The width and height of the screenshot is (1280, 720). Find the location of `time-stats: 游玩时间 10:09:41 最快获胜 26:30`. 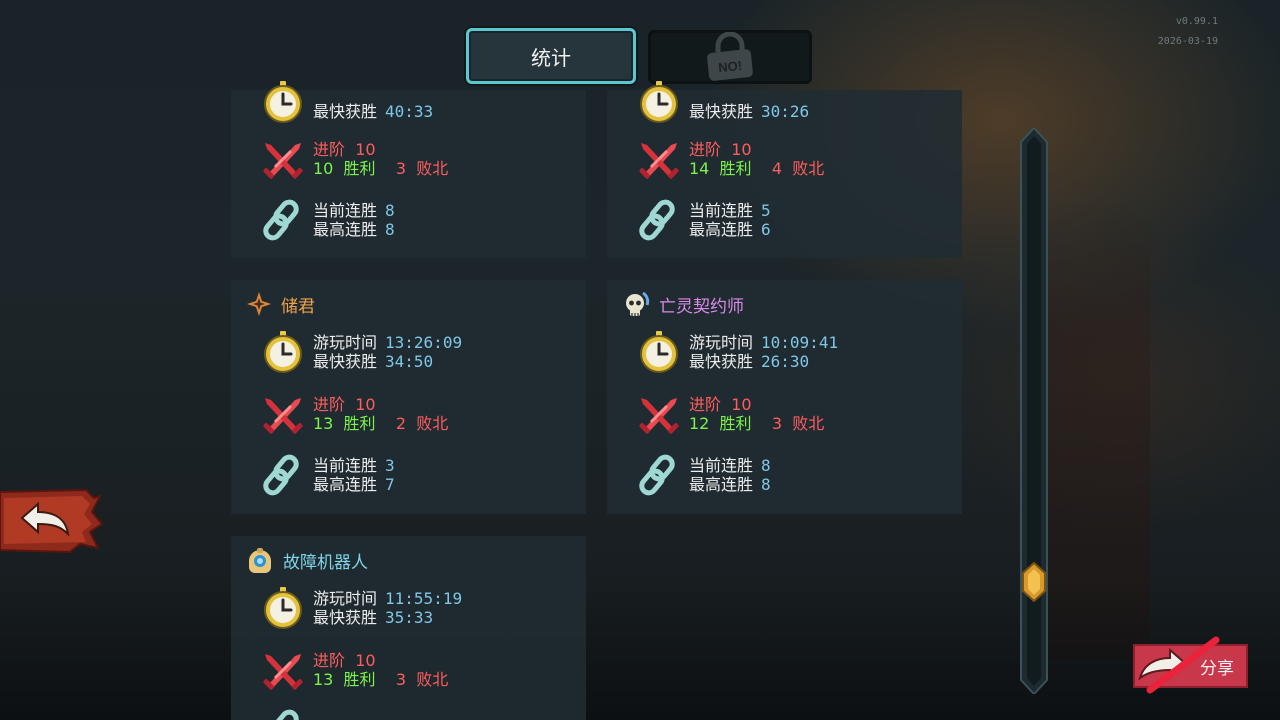

time-stats: 游玩时间 10:09:41 最快获胜 26:30 is located at coordinates (737, 352).